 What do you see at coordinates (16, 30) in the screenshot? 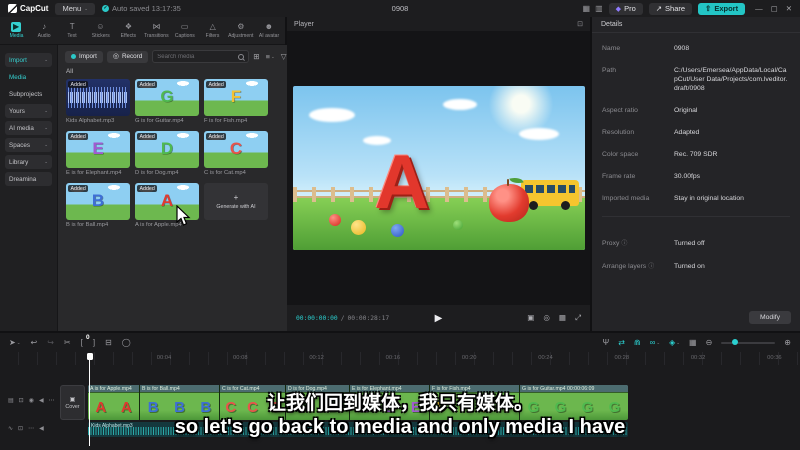
I see `tab-media: ▶ Media` at bounding box center [16, 30].